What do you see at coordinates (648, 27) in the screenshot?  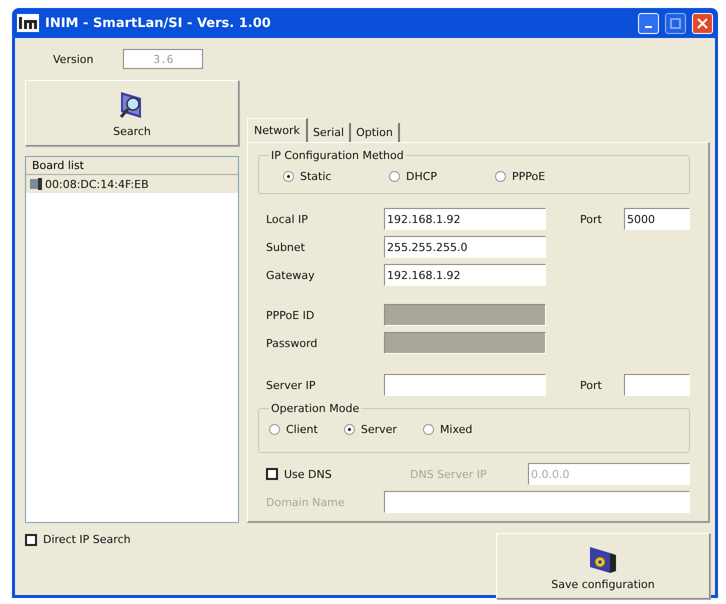 I see `minimize-icon` at bounding box center [648, 27].